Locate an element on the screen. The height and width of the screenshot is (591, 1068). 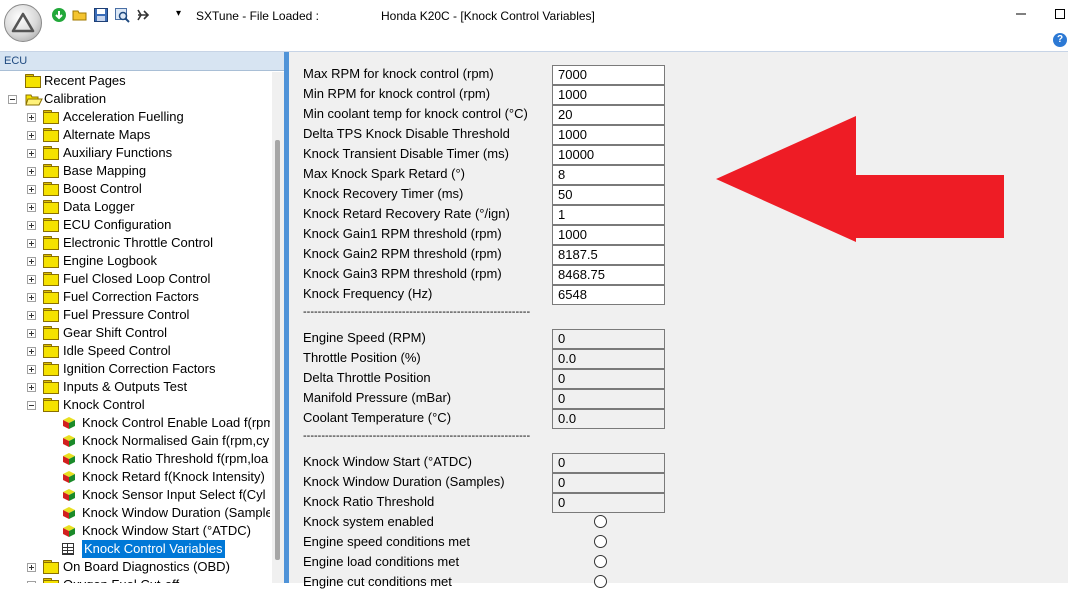
variable-row: Coolant Temperature (°C) 0.0 is located at coordinates (488, 419).